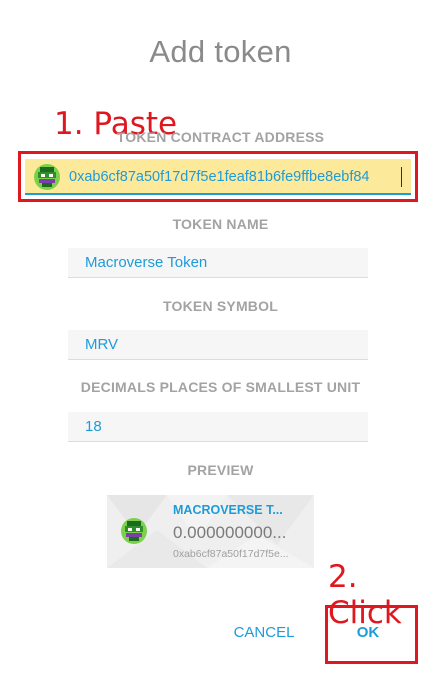  What do you see at coordinates (401, 177) in the screenshot?
I see `text-caret` at bounding box center [401, 177].